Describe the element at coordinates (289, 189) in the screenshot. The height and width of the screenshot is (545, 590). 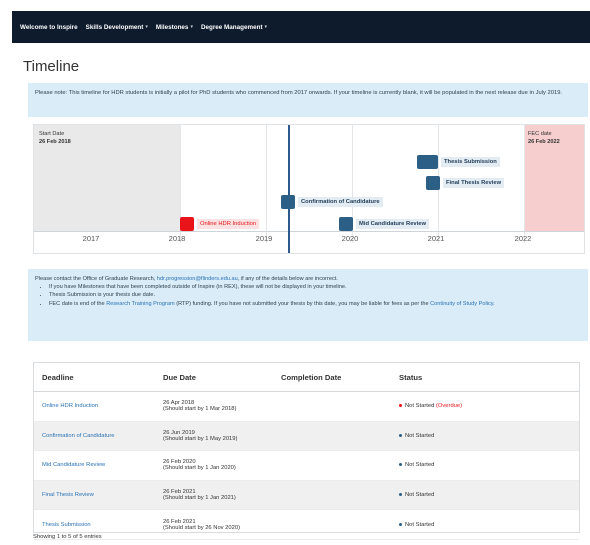
I see `today-marker` at that location.